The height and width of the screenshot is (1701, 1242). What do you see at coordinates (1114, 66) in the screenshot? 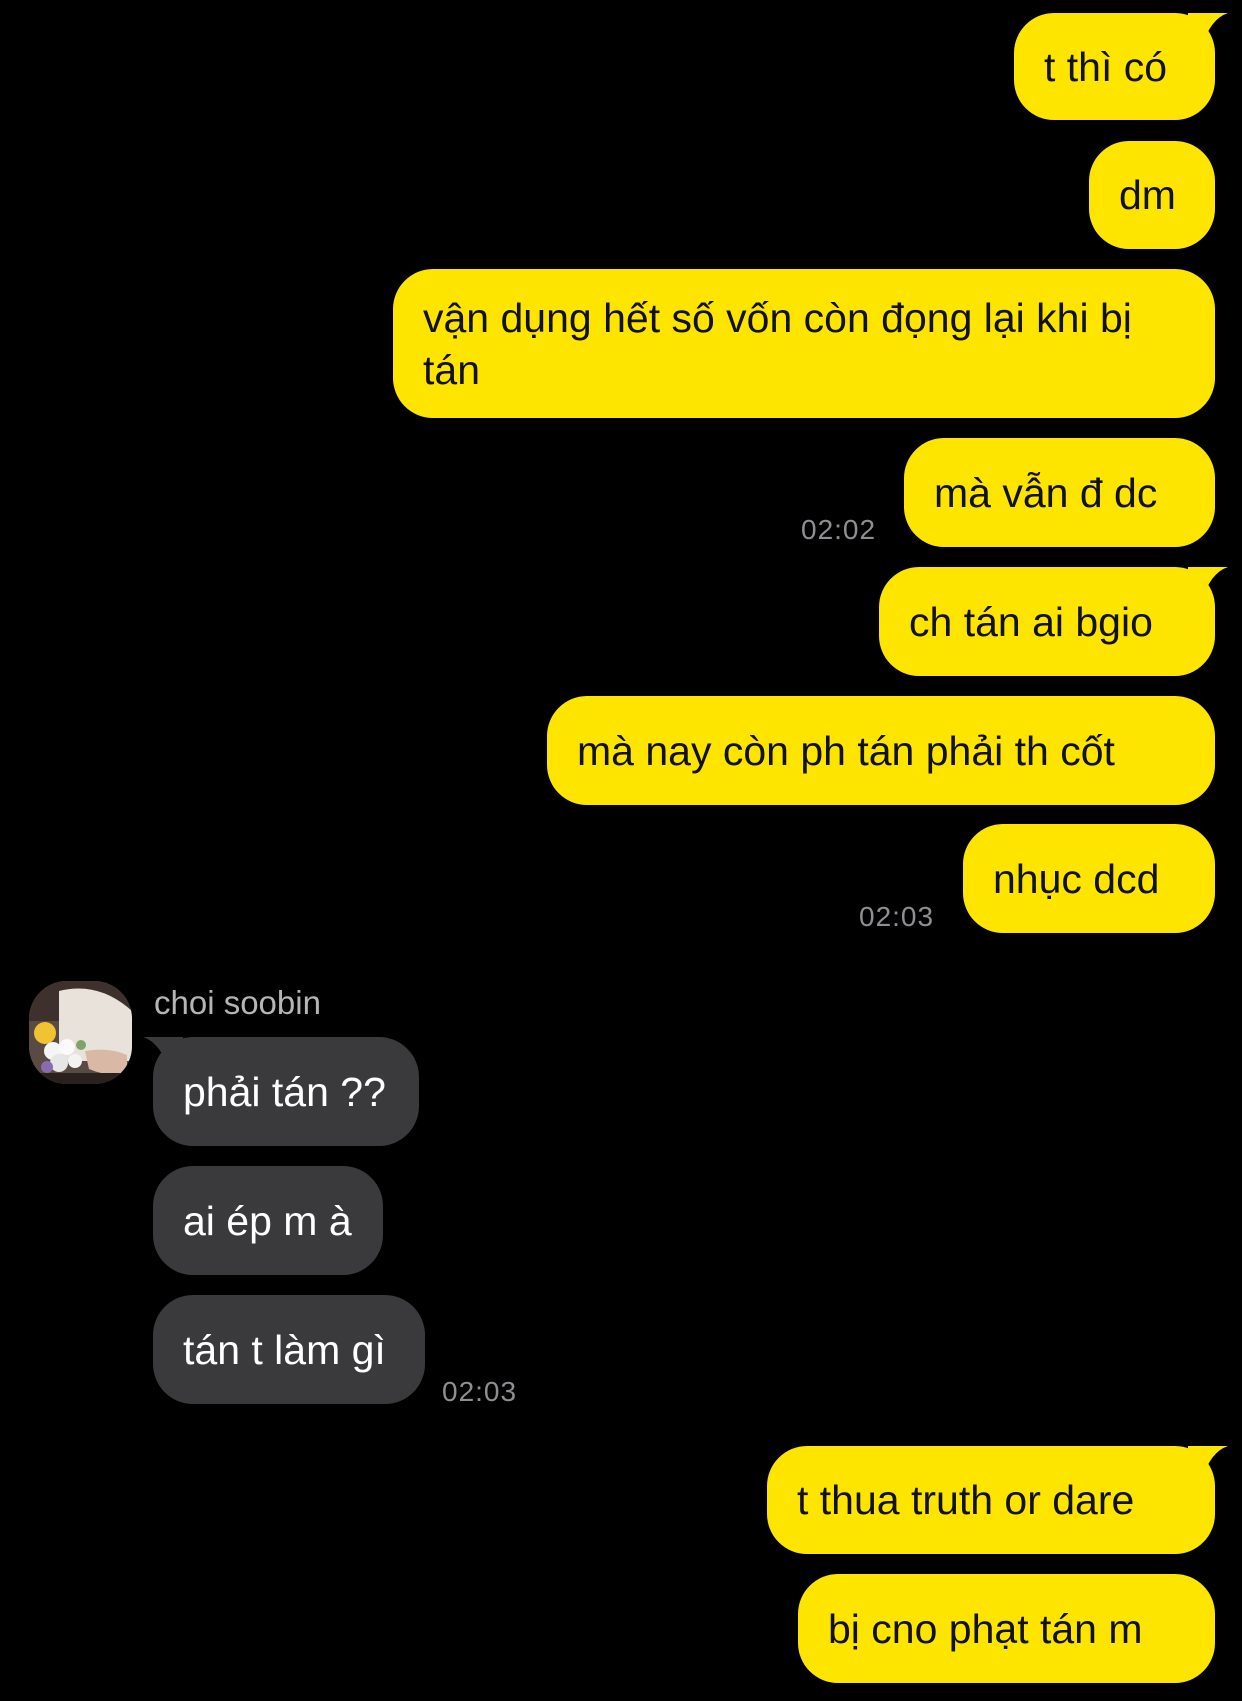
I see `outgoing-message: t thì có` at bounding box center [1114, 66].